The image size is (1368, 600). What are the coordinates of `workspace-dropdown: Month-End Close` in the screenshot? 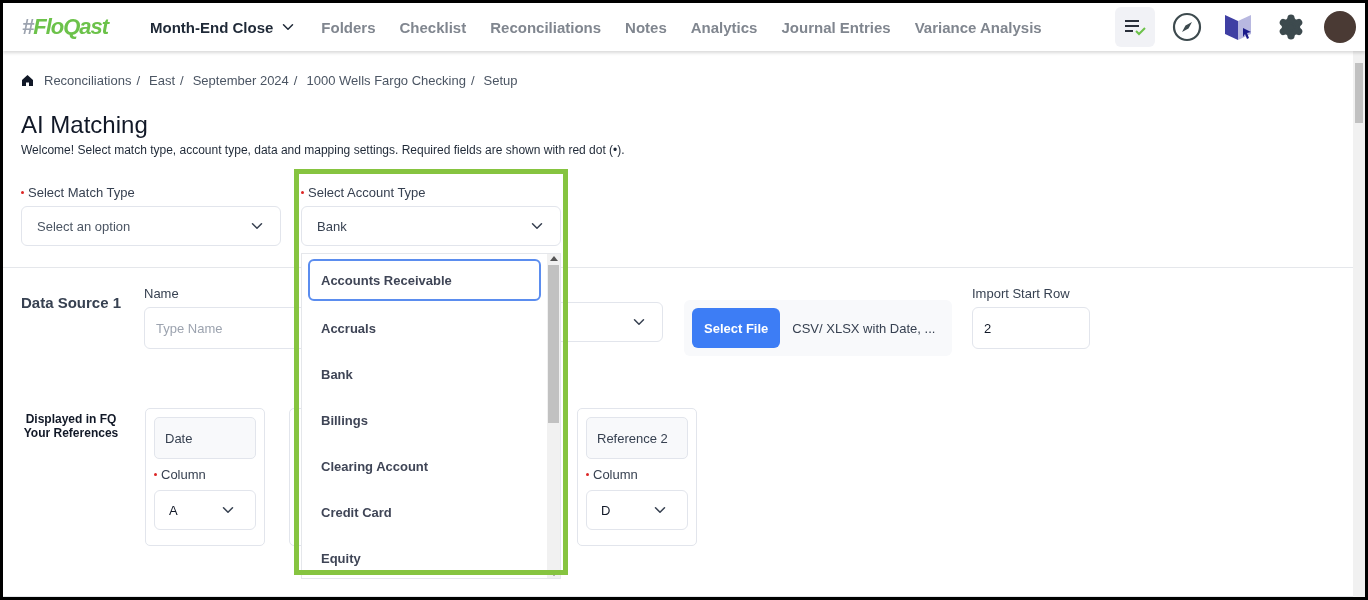 It's located at (224, 27).